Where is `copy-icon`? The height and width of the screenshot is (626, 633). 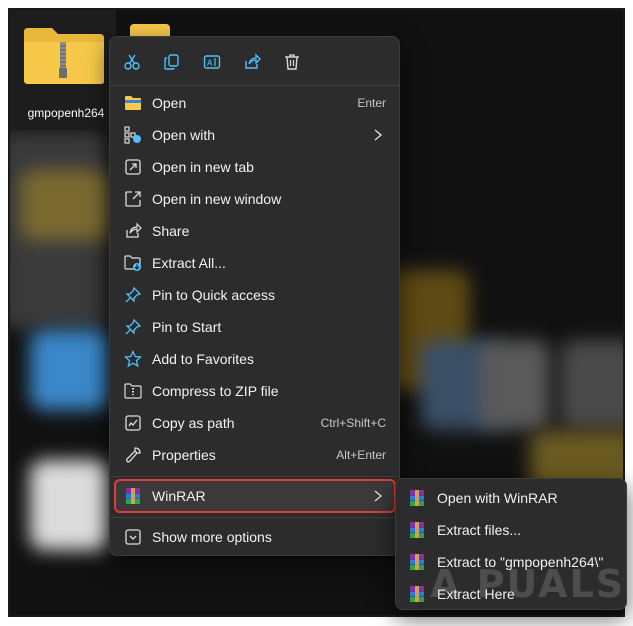
copy-icon is located at coordinates (171, 62).